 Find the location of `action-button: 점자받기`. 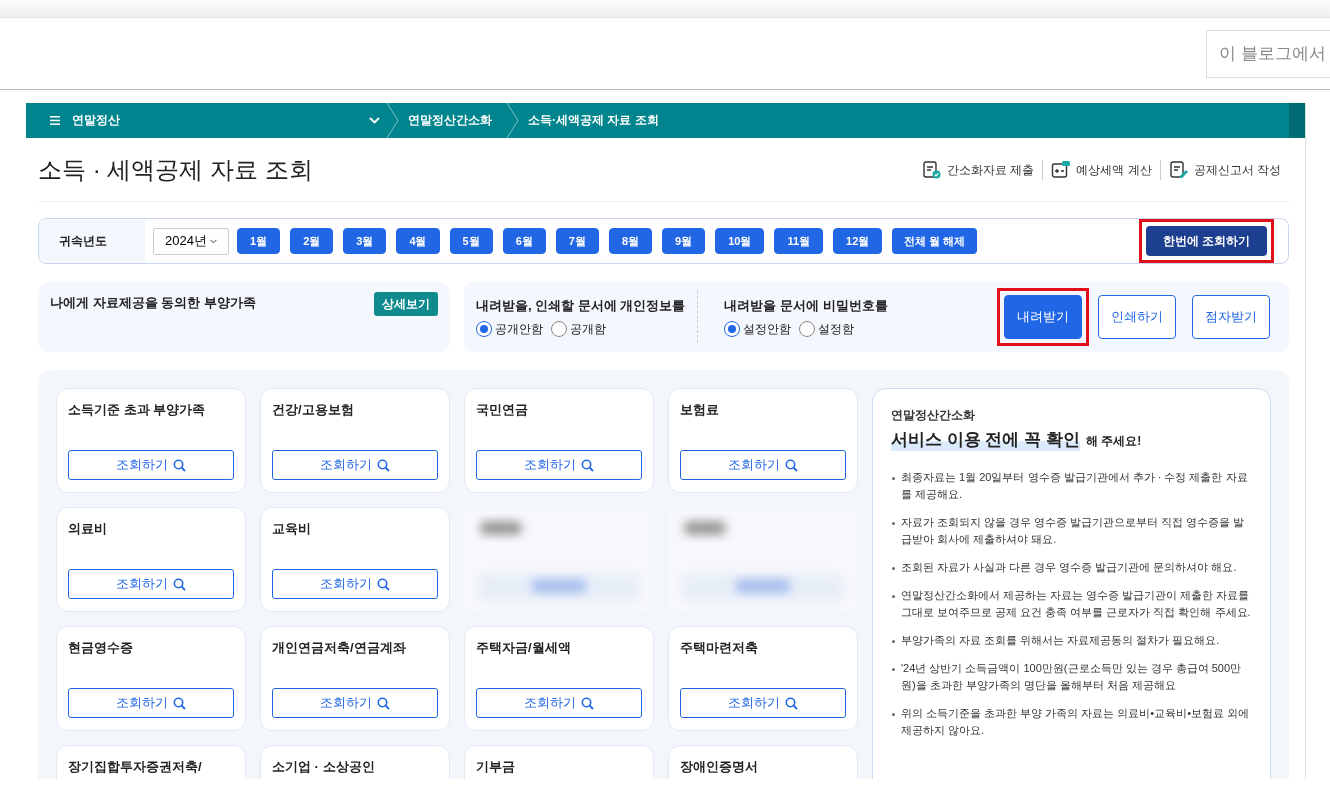

action-button: 점자받기 is located at coordinates (1231, 317).